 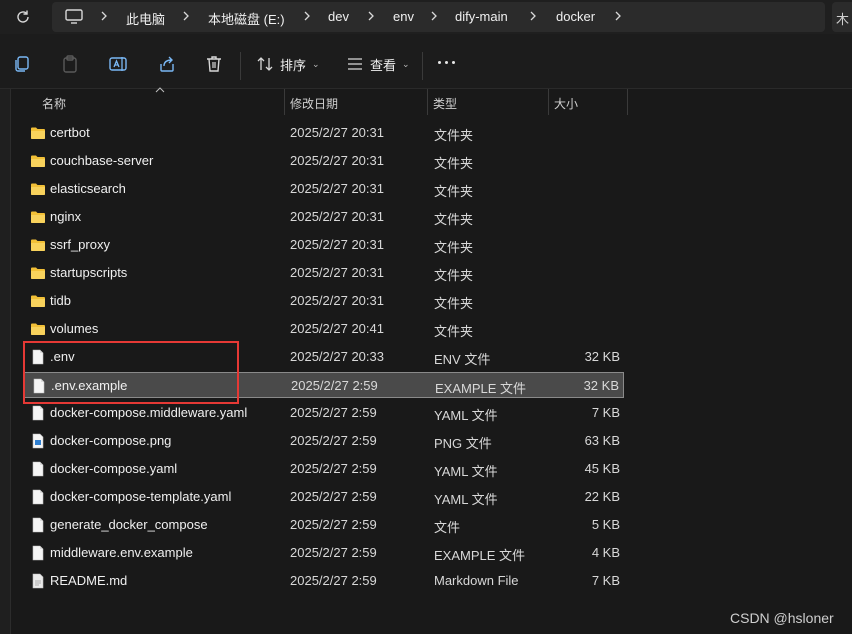 What do you see at coordinates (449, 62) in the screenshot?
I see `more-options-icon` at bounding box center [449, 62].